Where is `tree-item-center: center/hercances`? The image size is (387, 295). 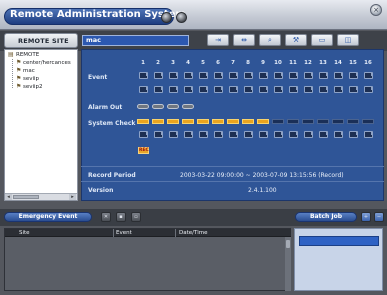
tree-item-center: center/hercances is located at coordinates (47, 63).